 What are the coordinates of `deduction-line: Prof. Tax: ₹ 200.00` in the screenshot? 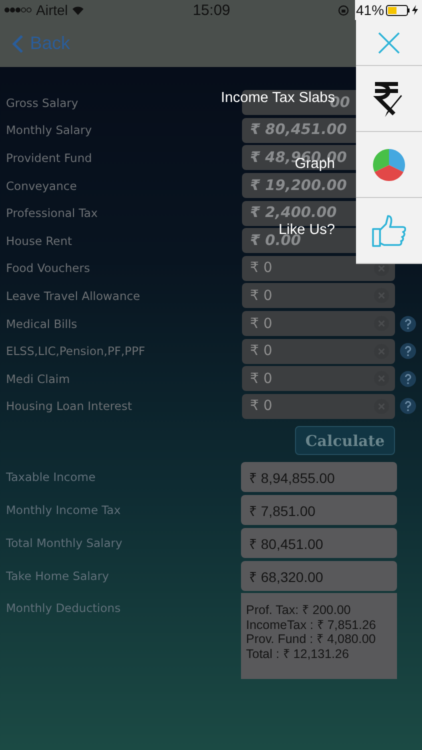 It's located at (299, 610).